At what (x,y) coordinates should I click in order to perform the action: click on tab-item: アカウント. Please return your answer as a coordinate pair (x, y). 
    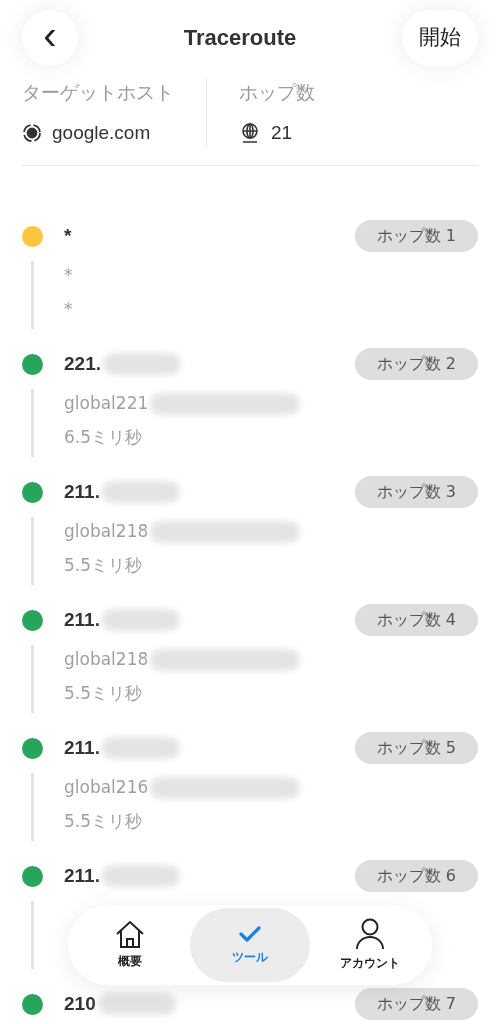
    Looking at the image, I should click on (370, 945).